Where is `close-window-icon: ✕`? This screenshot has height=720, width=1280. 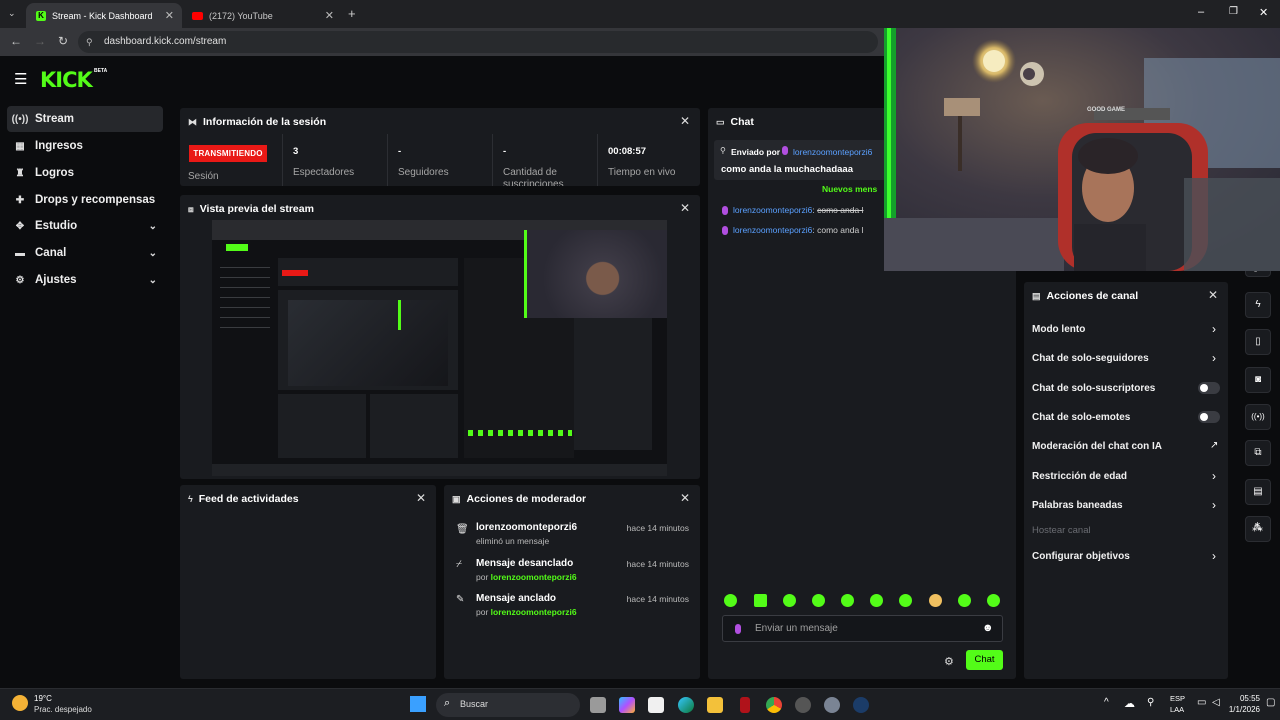 close-window-icon: ✕ is located at coordinates (1263, 12).